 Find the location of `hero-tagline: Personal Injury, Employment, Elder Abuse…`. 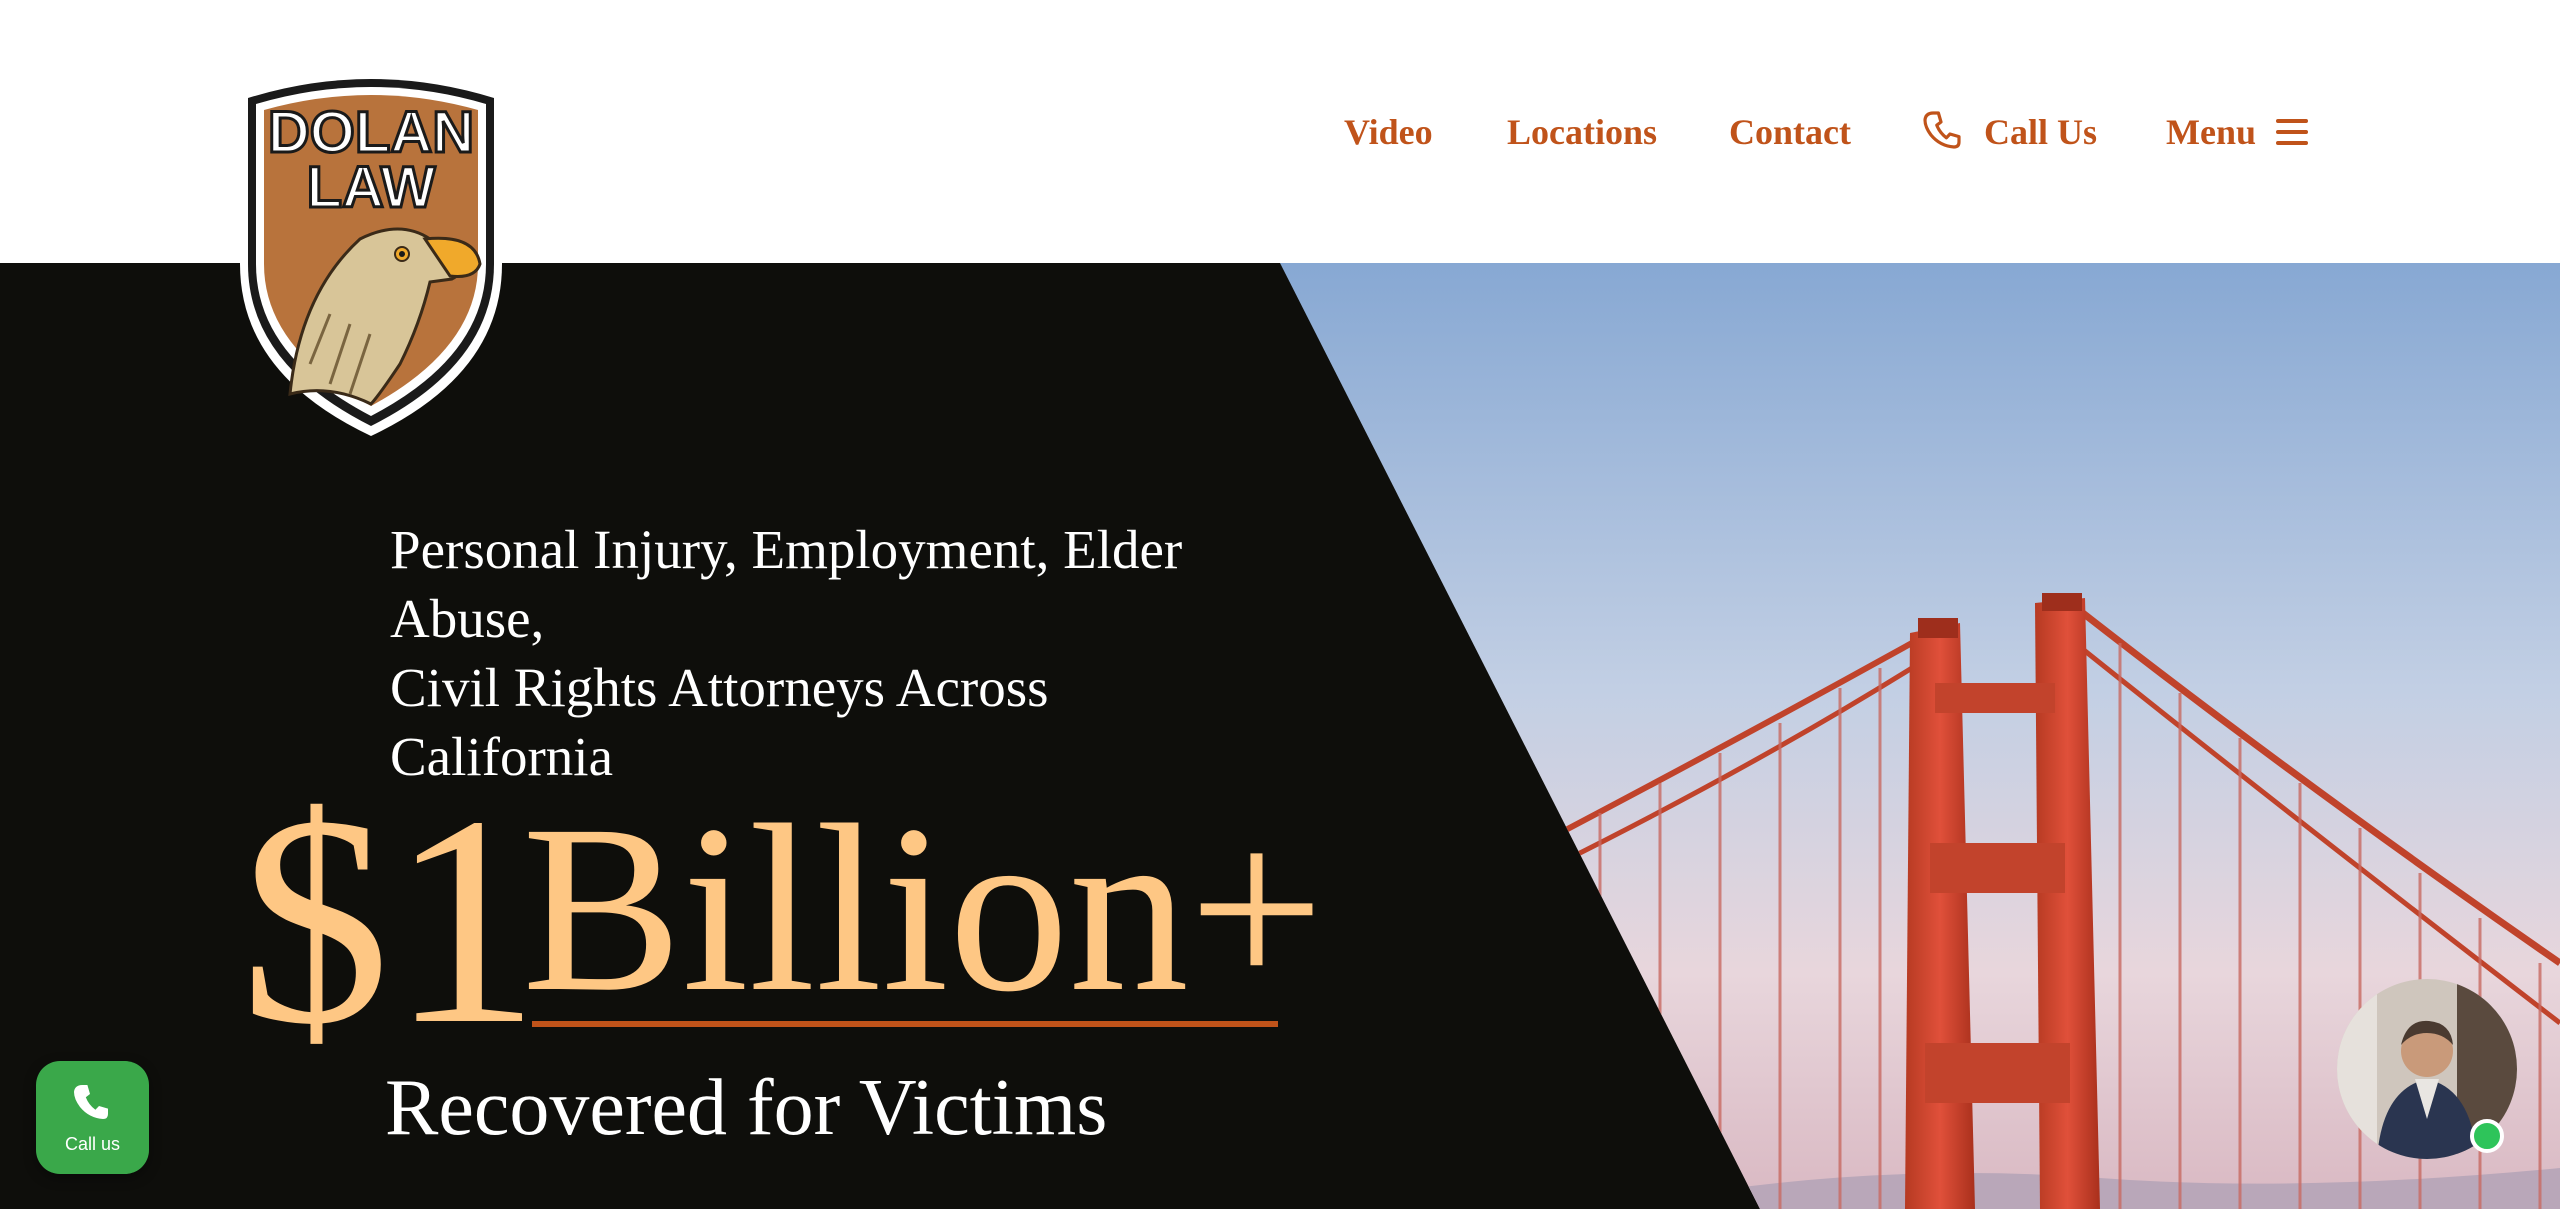

hero-tagline: Personal Injury, Employment, Elder Abuse… is located at coordinates (815, 653).